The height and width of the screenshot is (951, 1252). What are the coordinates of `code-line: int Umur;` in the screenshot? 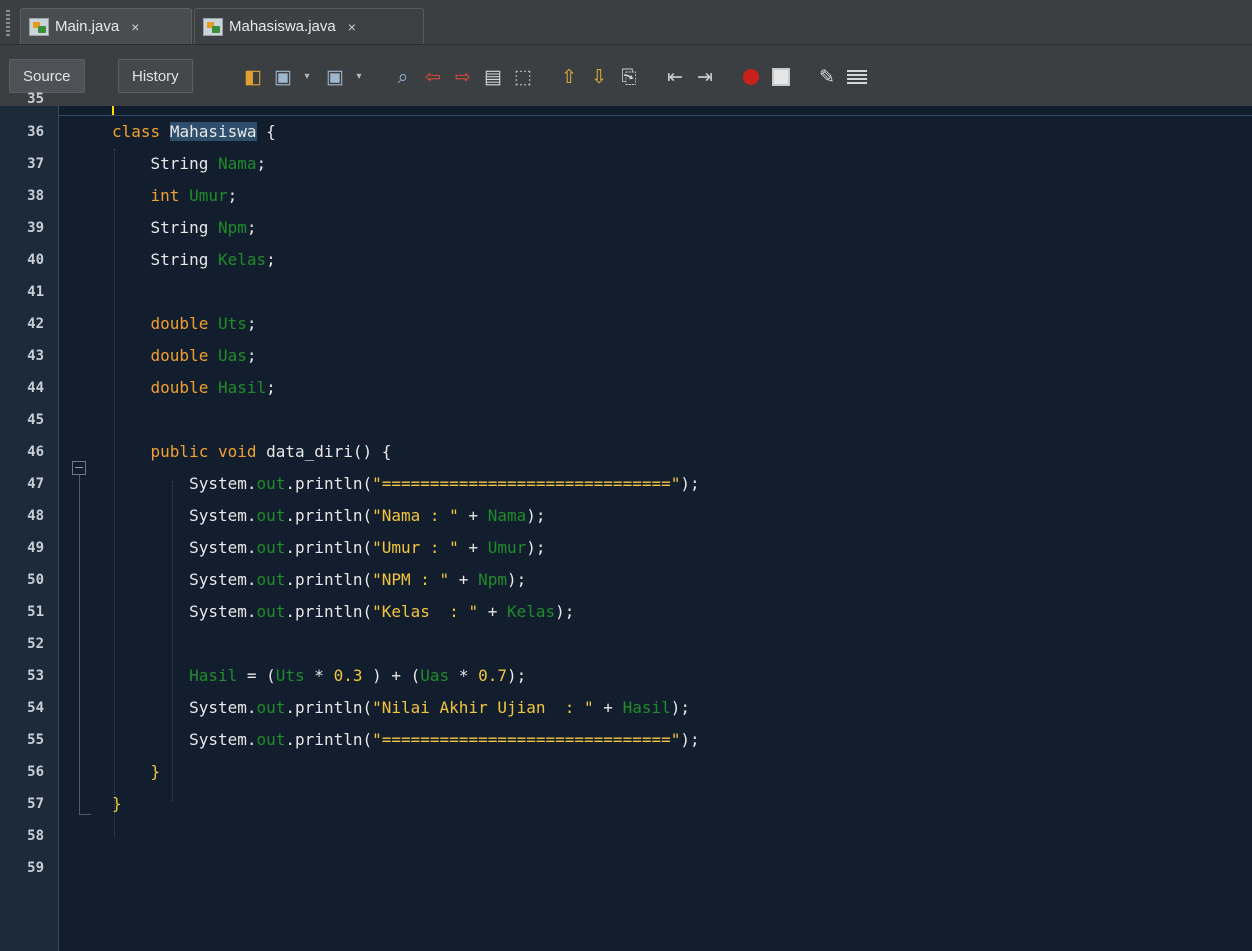 It's located at (626, 195).